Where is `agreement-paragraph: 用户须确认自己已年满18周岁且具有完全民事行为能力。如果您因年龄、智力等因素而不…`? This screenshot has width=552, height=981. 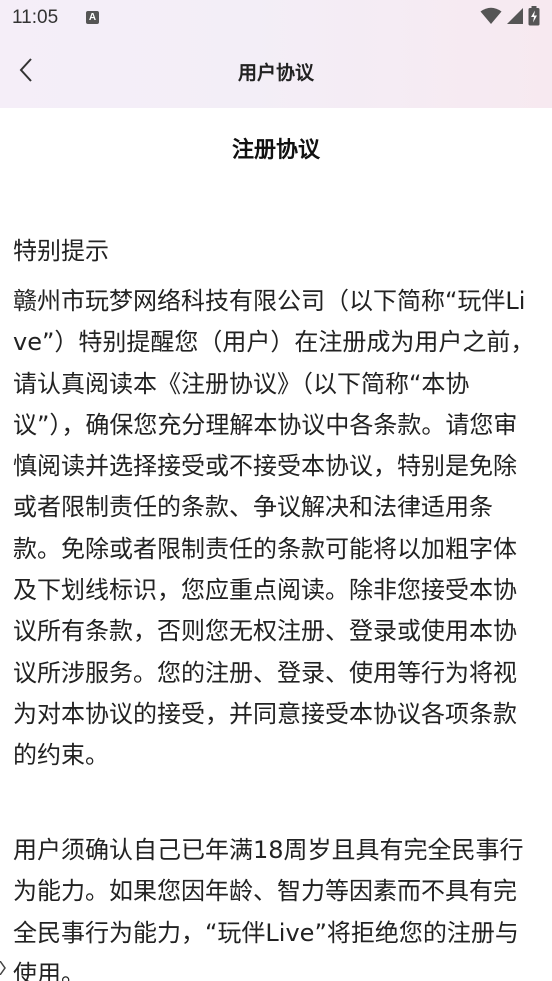 agreement-paragraph: 用户须确认自己已年满18周岁且具有完全民事行为能力。如果您因年龄、智力等因素而不… is located at coordinates (268, 908).